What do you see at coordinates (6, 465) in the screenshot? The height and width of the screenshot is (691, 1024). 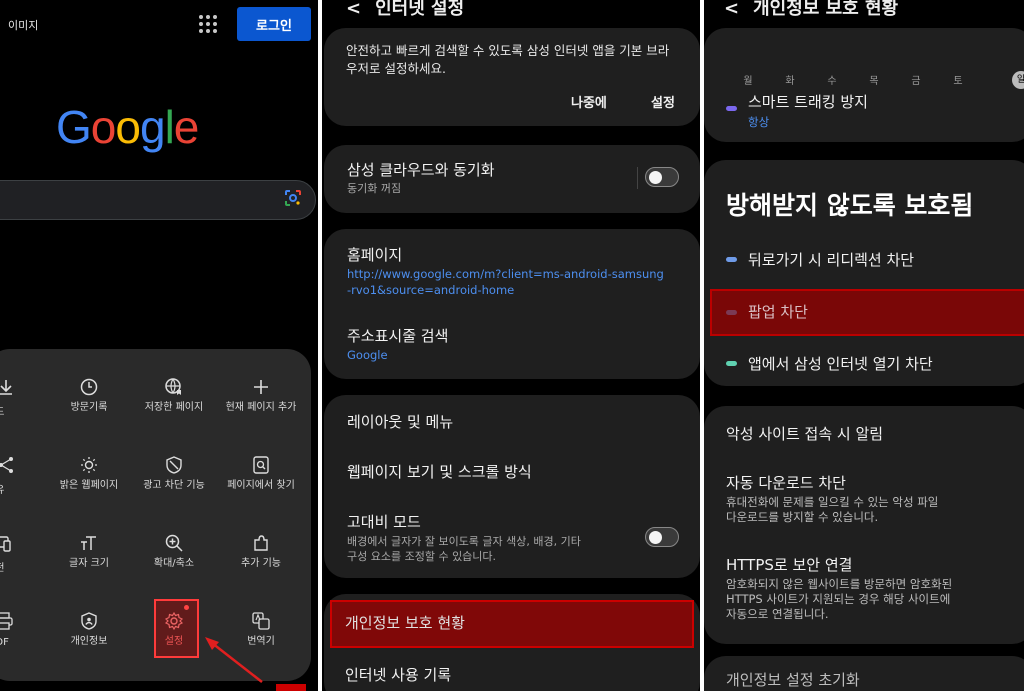 I see `share-icon` at bounding box center [6, 465].